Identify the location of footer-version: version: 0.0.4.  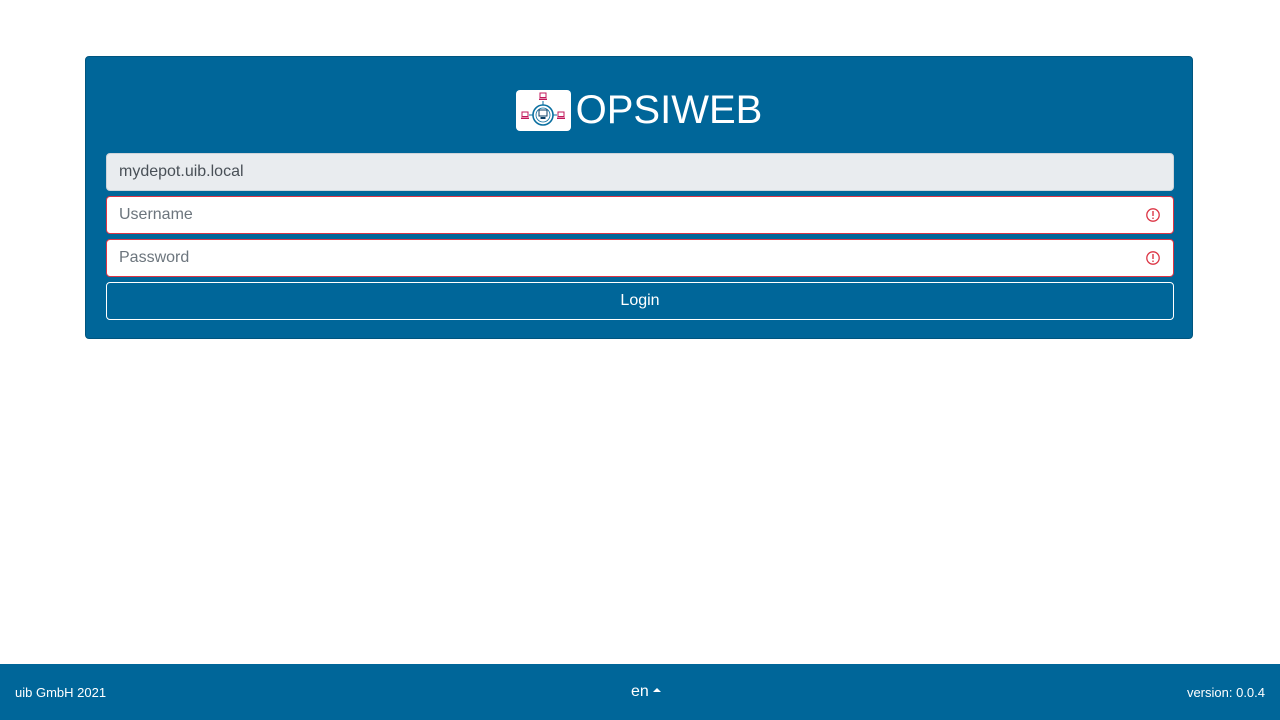
(1225, 692).